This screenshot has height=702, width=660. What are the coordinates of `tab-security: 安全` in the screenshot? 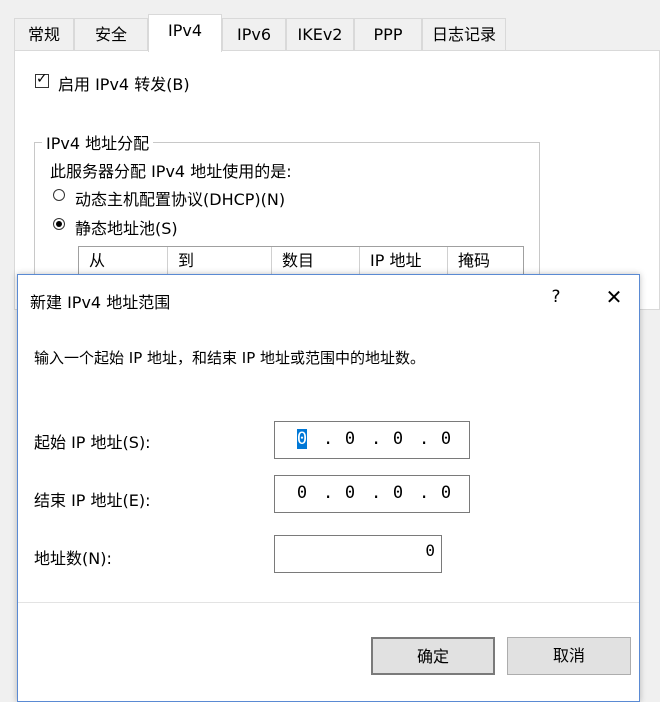 It's located at (111, 34).